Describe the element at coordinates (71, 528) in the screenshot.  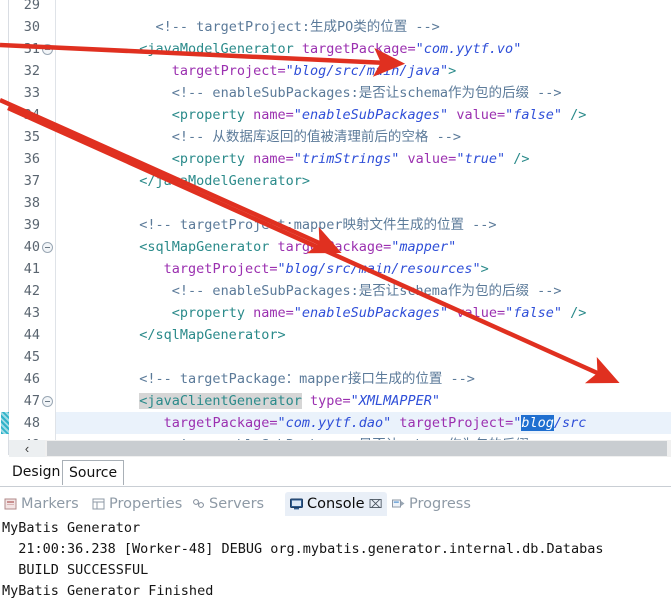
I see `console-line: MyBatis Generator` at that location.